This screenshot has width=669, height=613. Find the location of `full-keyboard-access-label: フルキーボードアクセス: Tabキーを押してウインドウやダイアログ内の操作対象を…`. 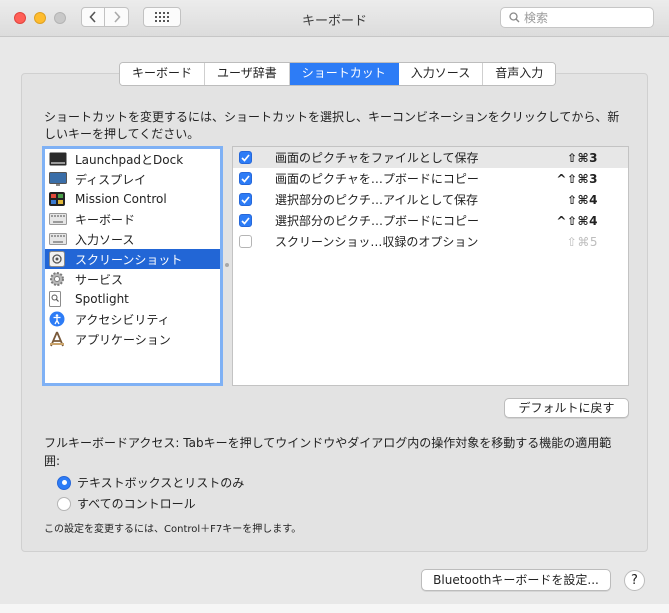

full-keyboard-access-label: フルキーボードアクセス: Tabキーを押してウインドウやダイアログ内の操作対象を… is located at coordinates (328, 452).